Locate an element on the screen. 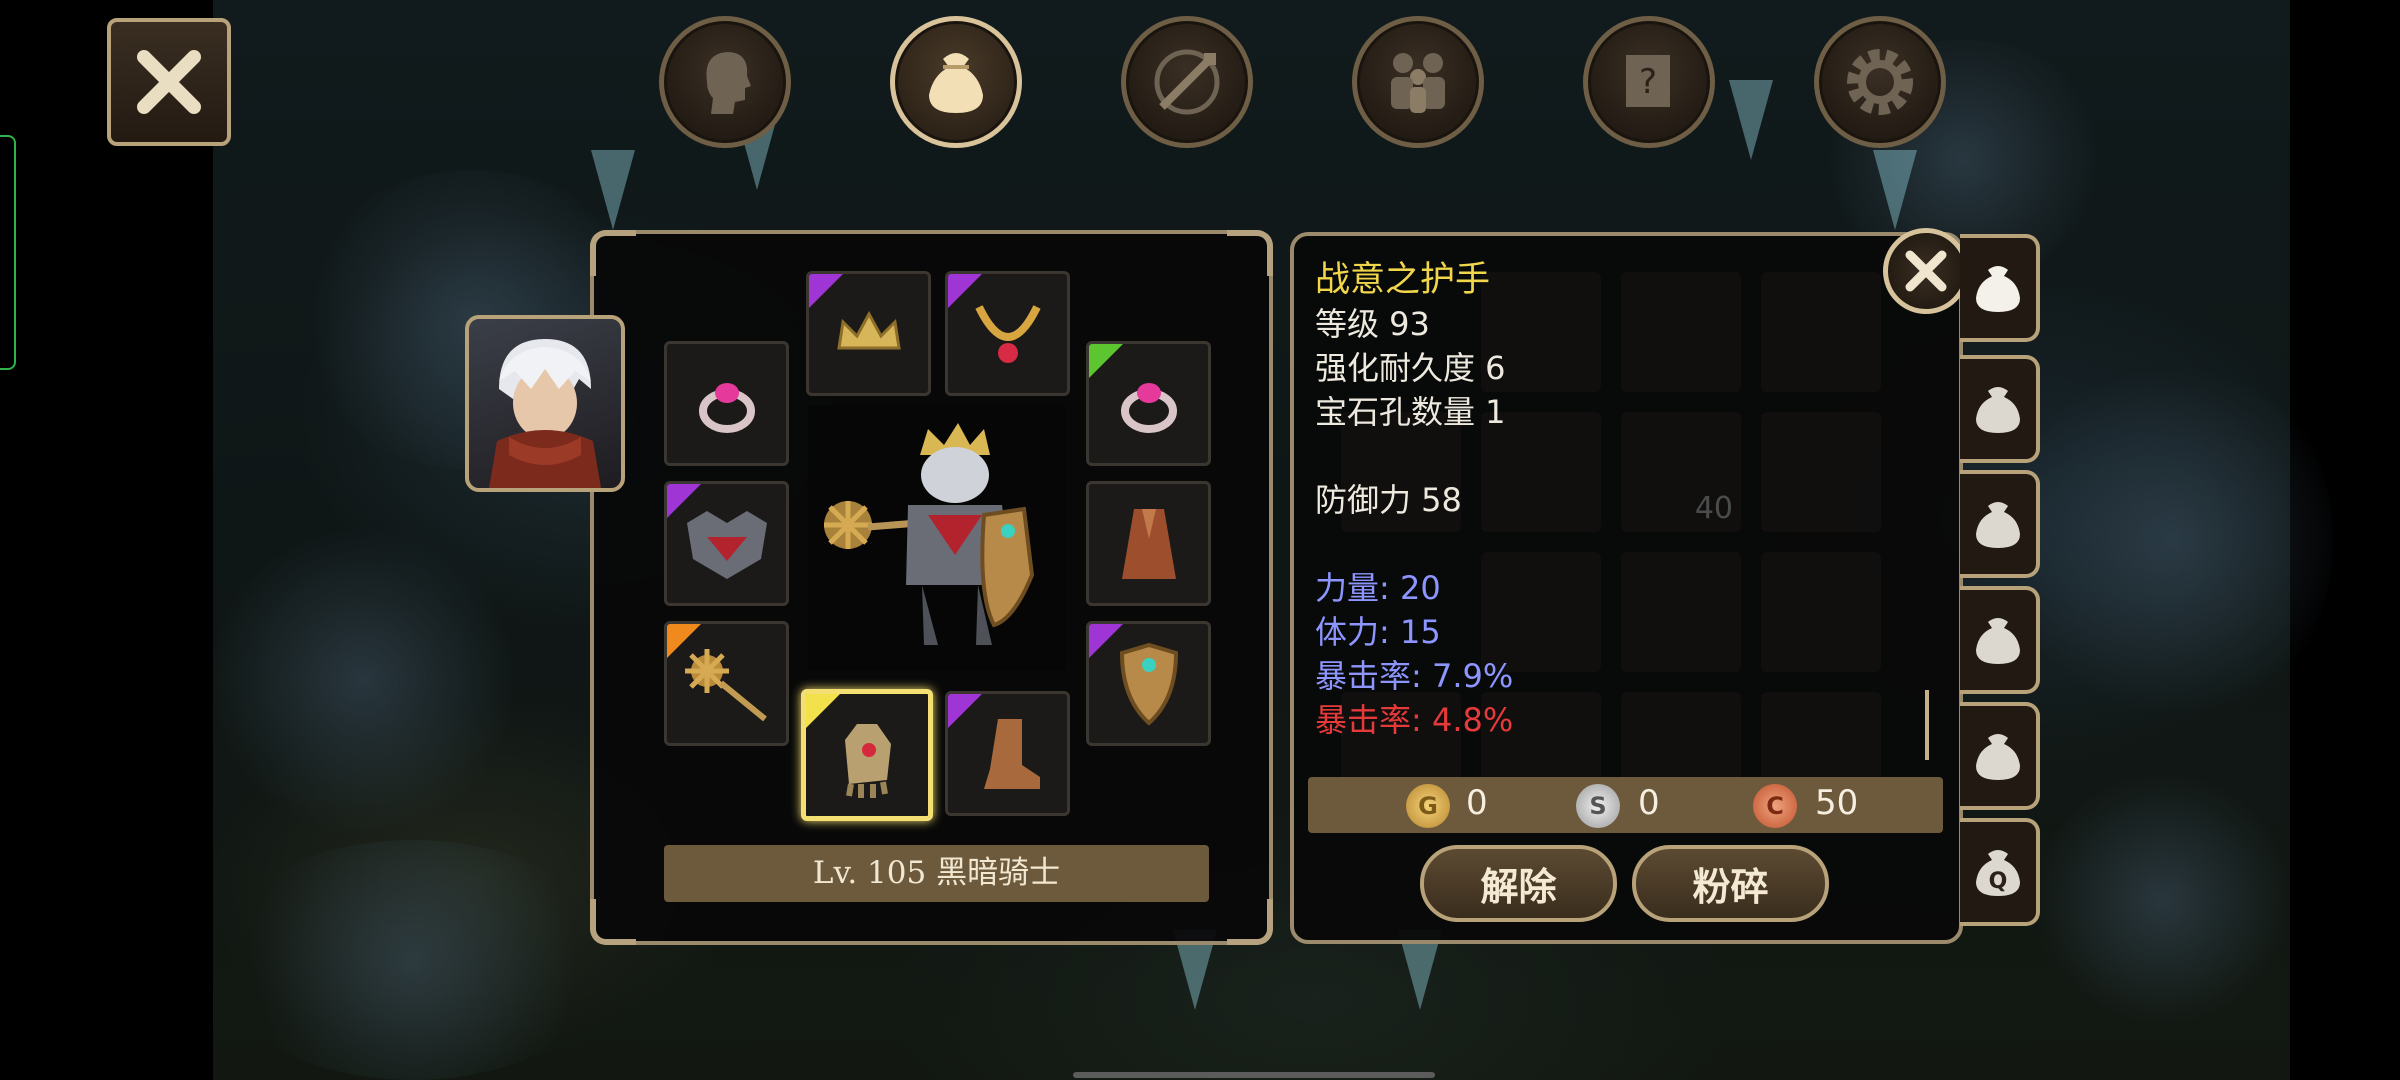 The width and height of the screenshot is (2400, 1080). close-menu-button is located at coordinates (169, 82).